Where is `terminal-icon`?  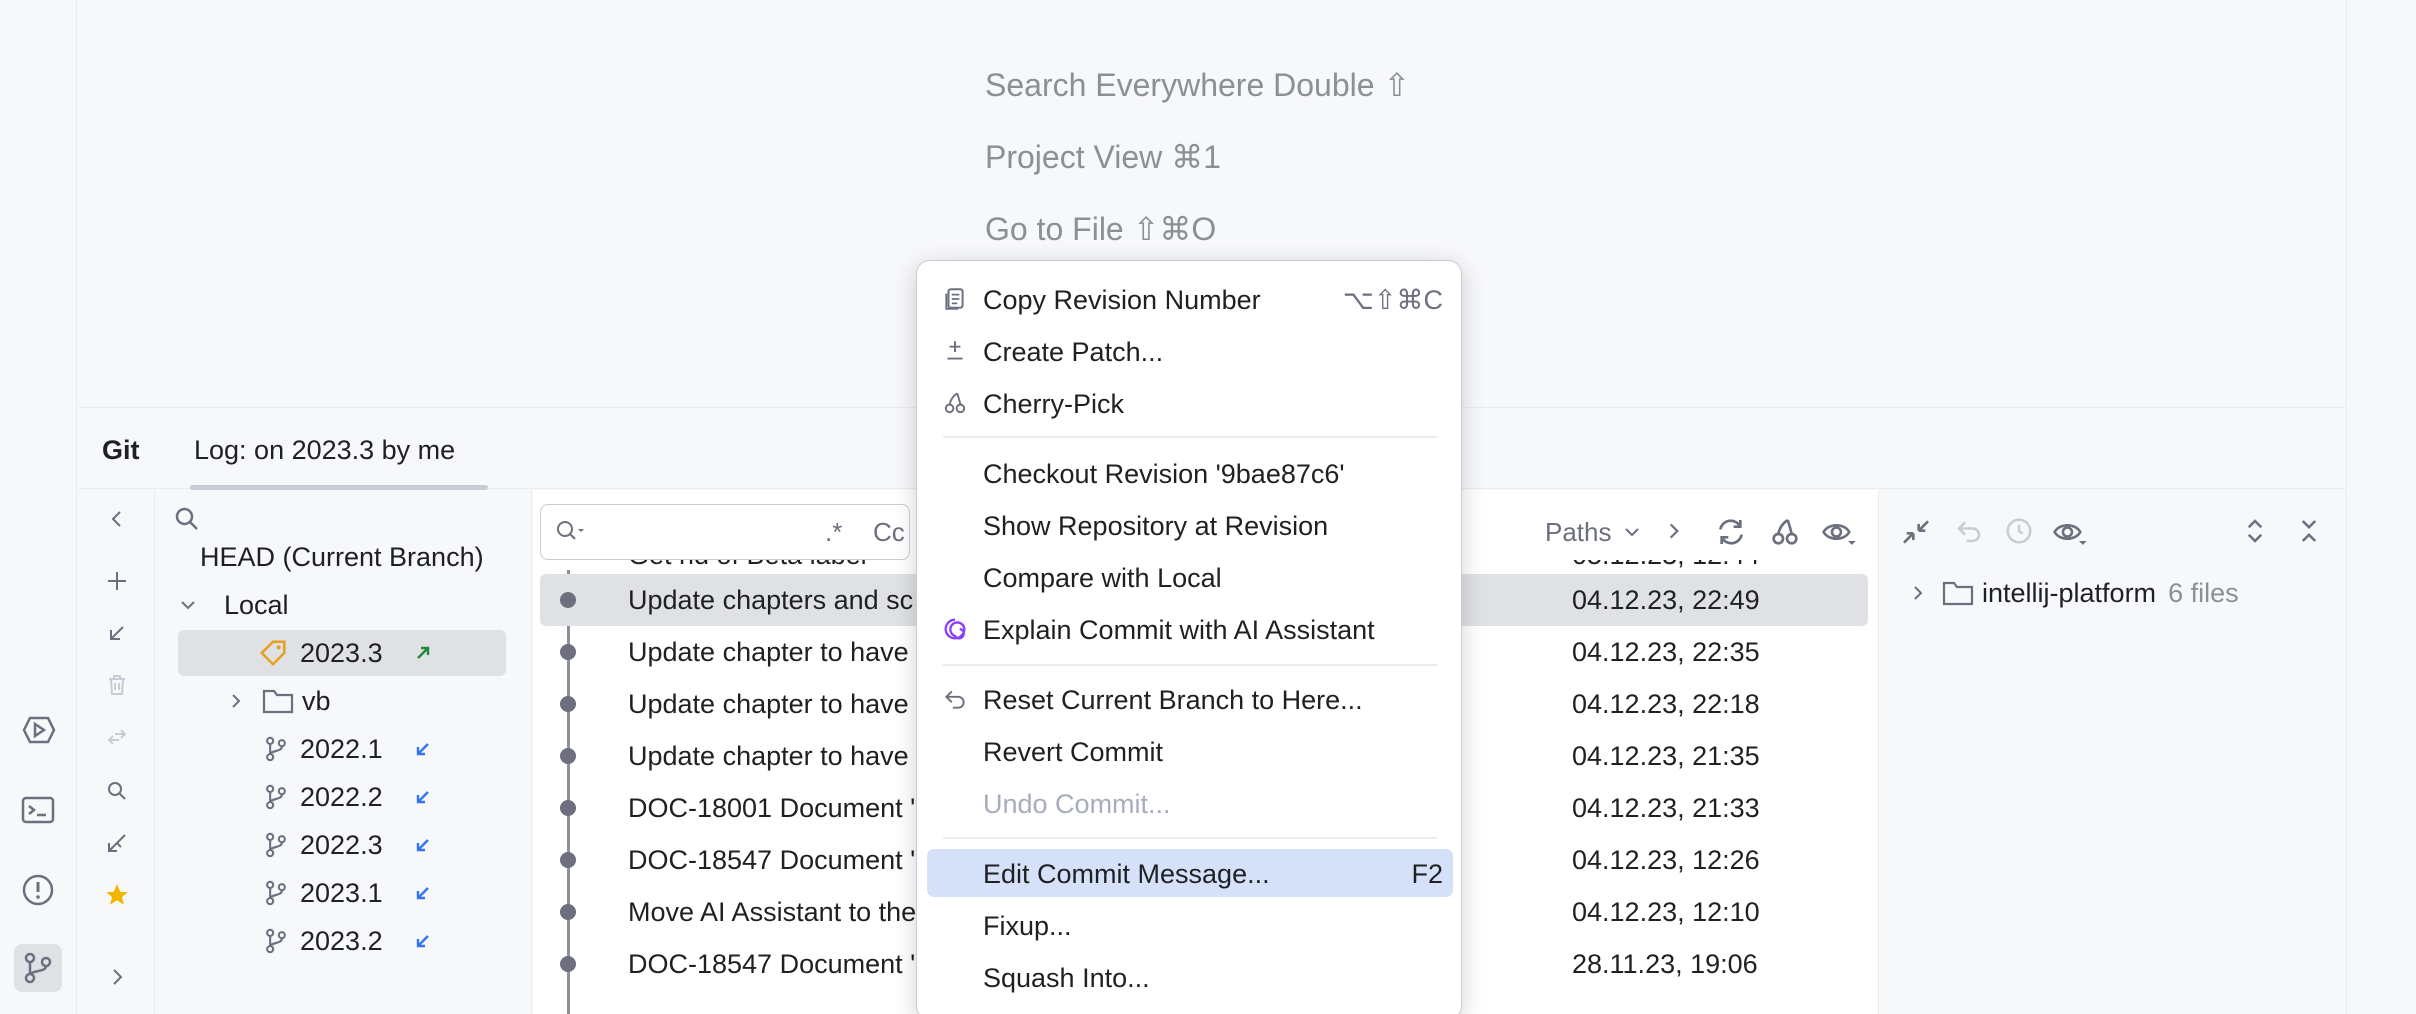
terminal-icon is located at coordinates (38, 810).